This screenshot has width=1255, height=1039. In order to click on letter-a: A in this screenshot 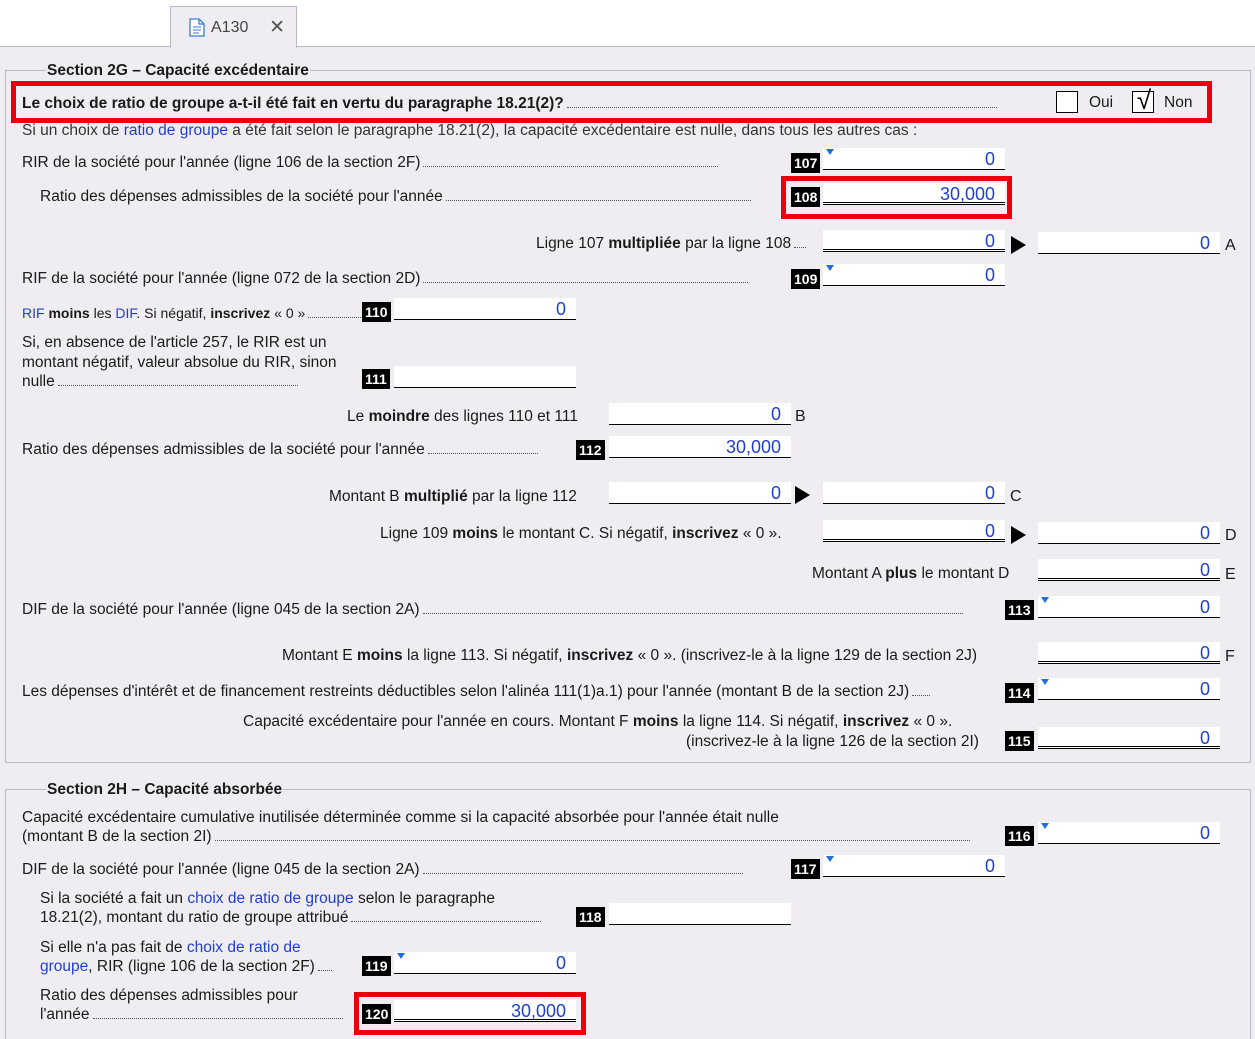, I will do `click(1230, 245)`.